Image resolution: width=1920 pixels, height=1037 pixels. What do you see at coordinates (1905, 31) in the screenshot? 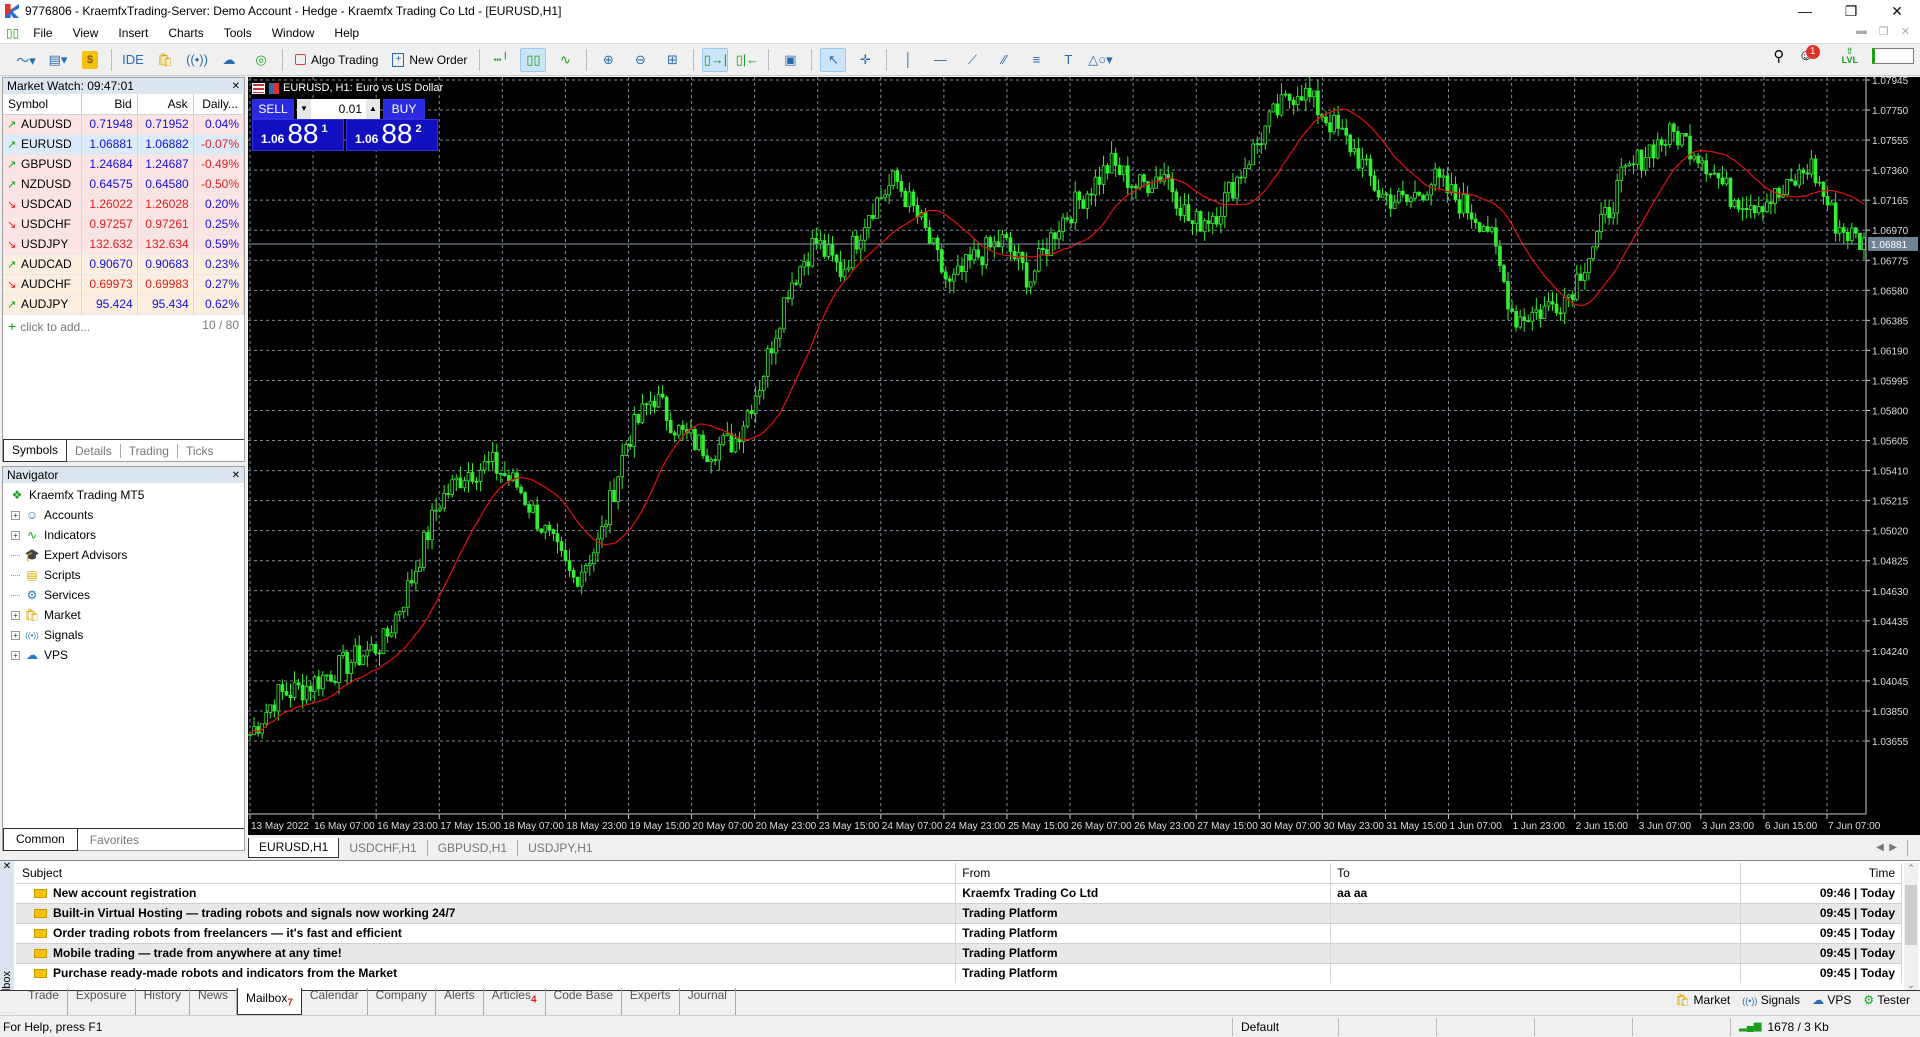
I see `mdi-close-button: ✕` at bounding box center [1905, 31].